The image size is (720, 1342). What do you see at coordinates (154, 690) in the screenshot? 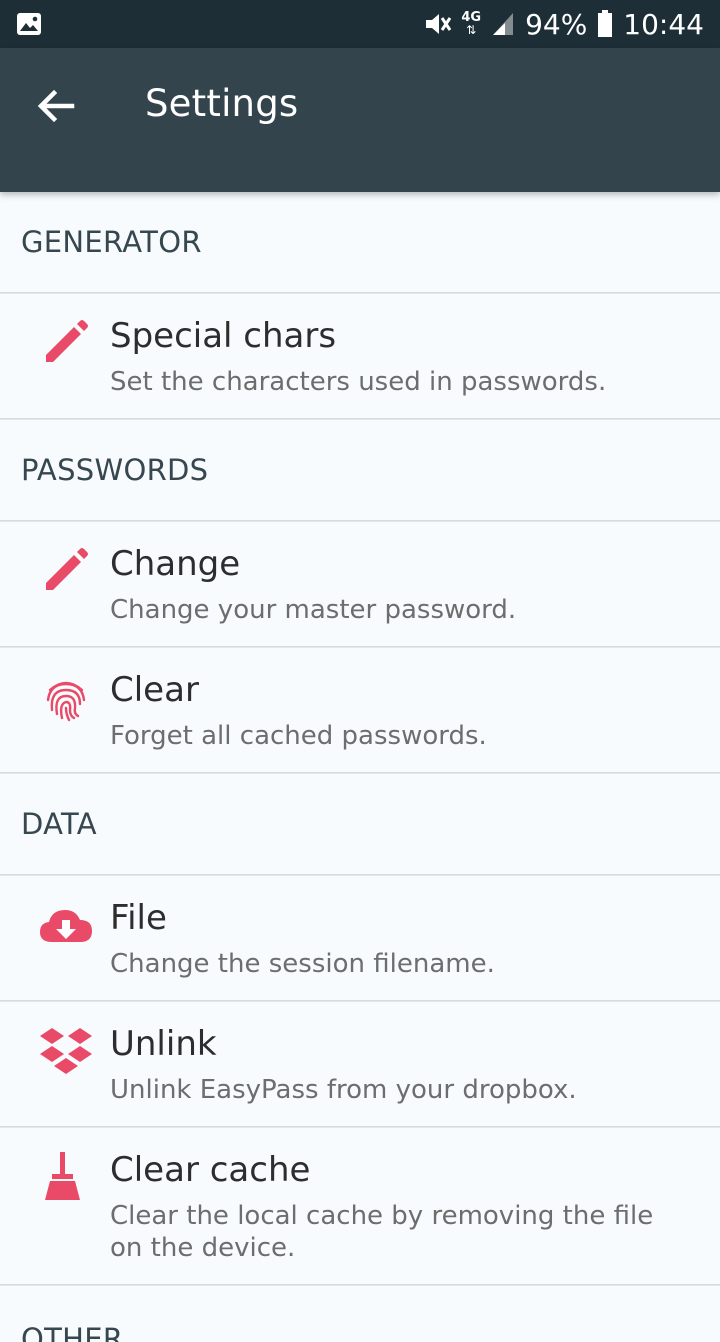
I see `pref-title: Clear` at bounding box center [154, 690].